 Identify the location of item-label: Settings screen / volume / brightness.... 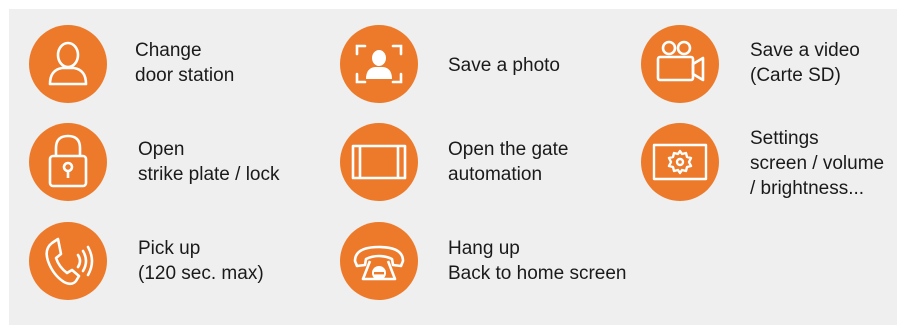
(817, 163).